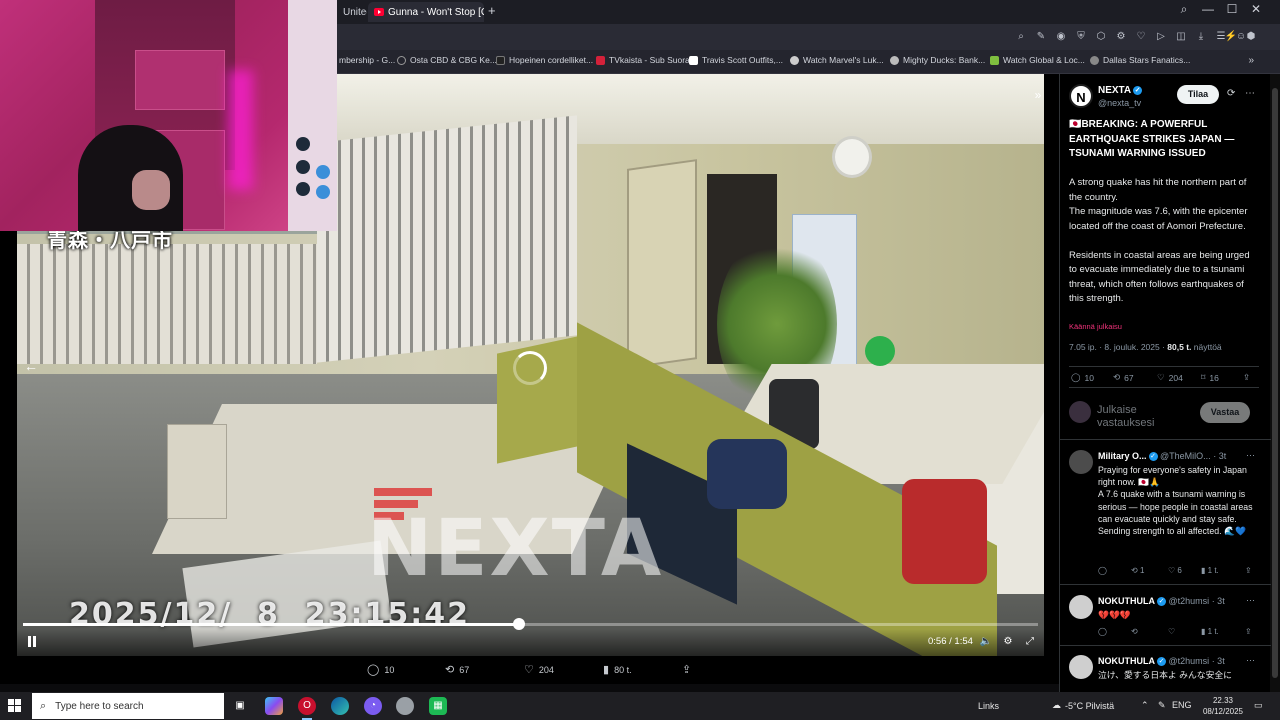 The height and width of the screenshot is (720, 1280). I want to click on reply-stat: ◯ 10, so click(1082, 377).